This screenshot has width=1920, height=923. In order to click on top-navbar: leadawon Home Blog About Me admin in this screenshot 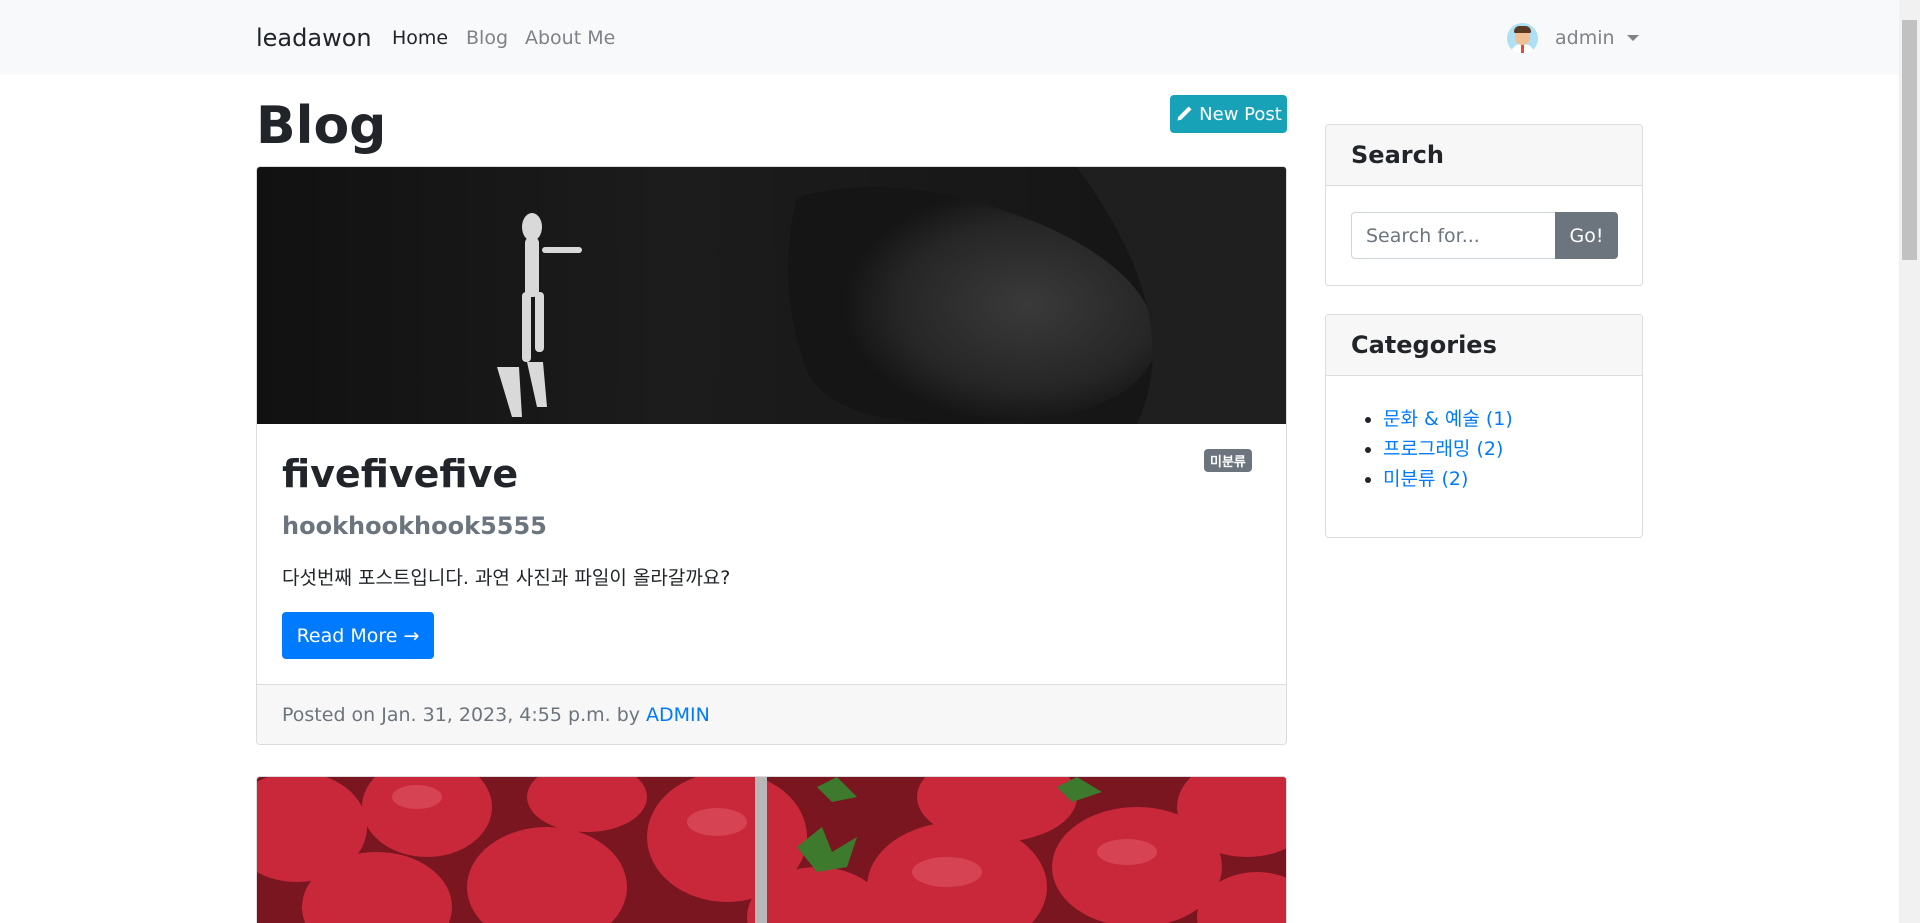, I will do `click(949, 37)`.